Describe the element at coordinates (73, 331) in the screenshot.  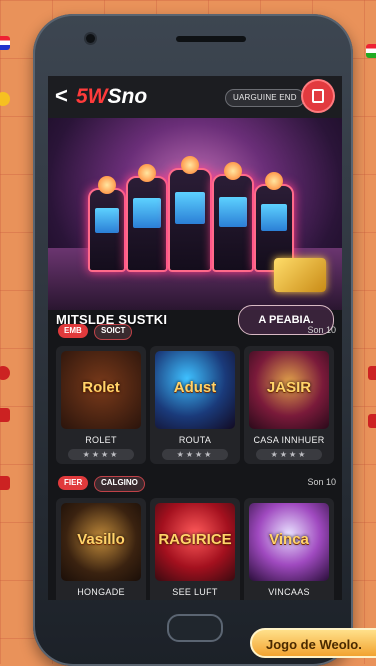
I see `section-tag: EMB` at that location.